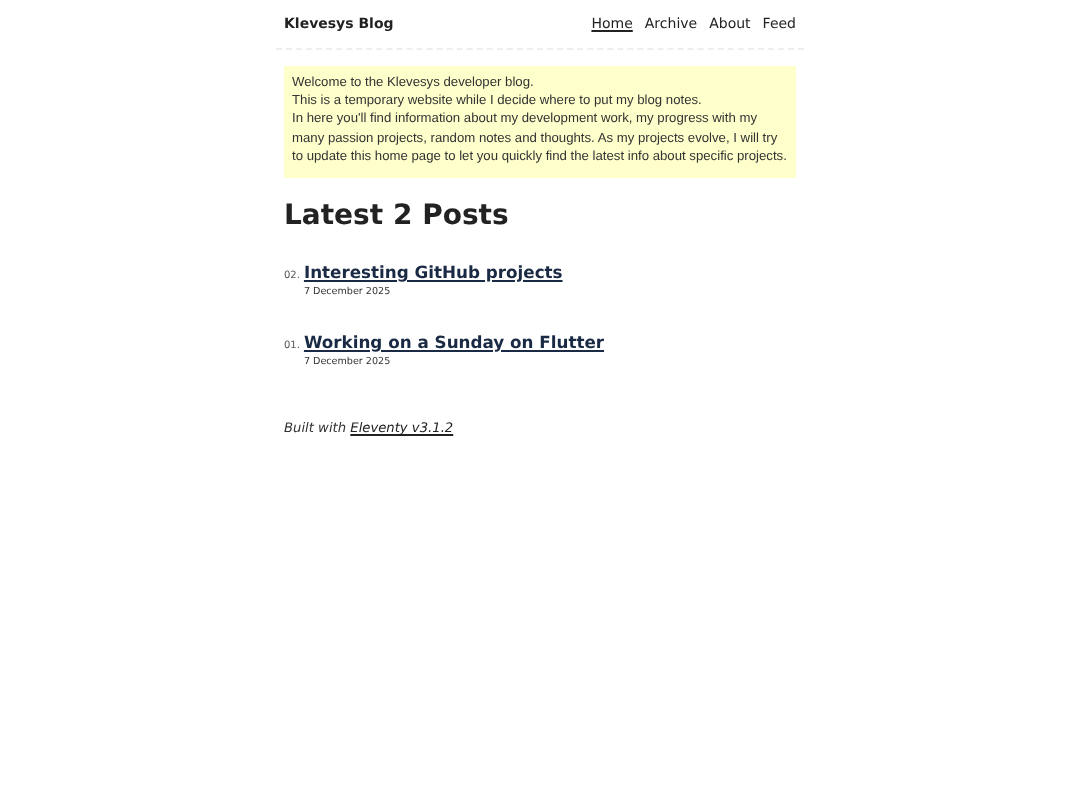 The image size is (1080, 810). I want to click on post-link: Interesting GitHub projects, so click(433, 272).